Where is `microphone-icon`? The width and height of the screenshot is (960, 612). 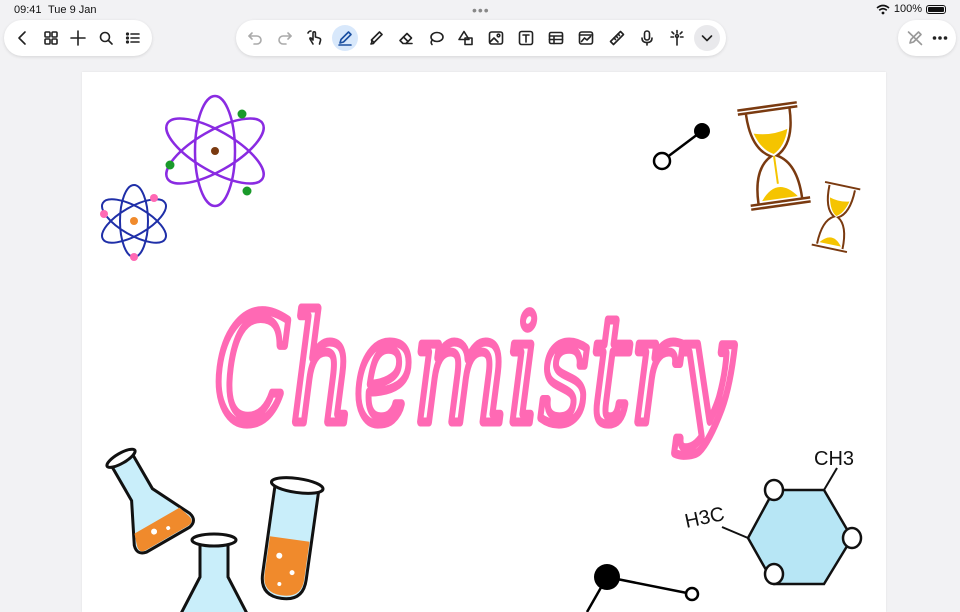
microphone-icon is located at coordinates (646, 38).